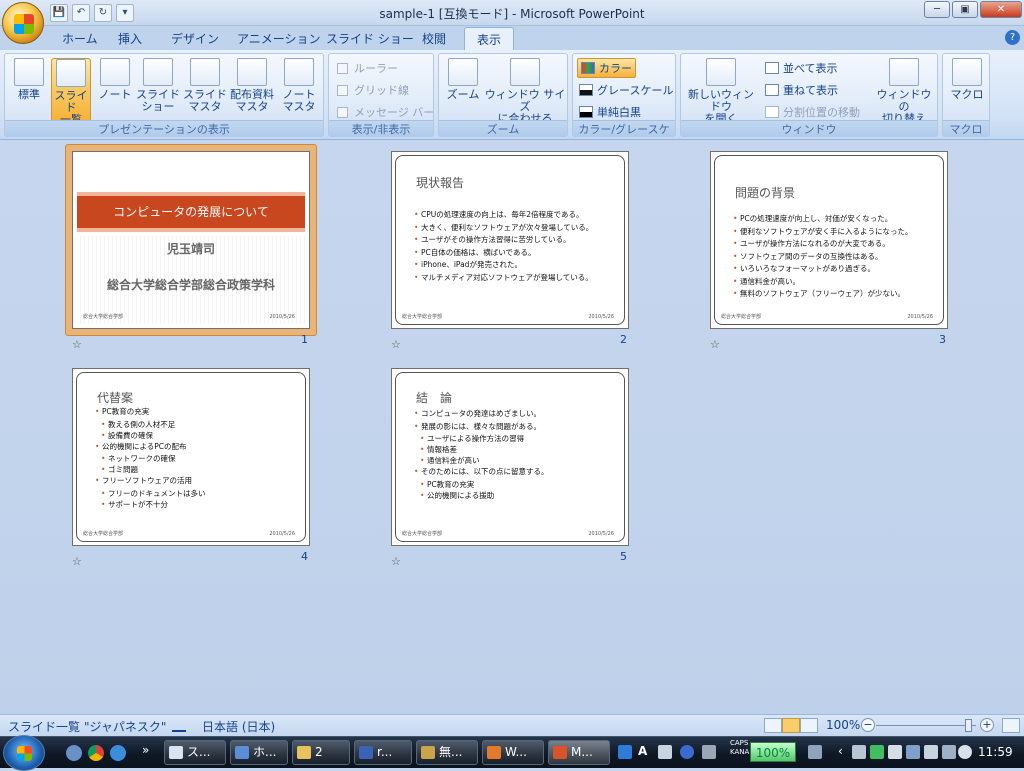 The image size is (1024, 771). I want to click on tab-view: 表示, so click(489, 38).